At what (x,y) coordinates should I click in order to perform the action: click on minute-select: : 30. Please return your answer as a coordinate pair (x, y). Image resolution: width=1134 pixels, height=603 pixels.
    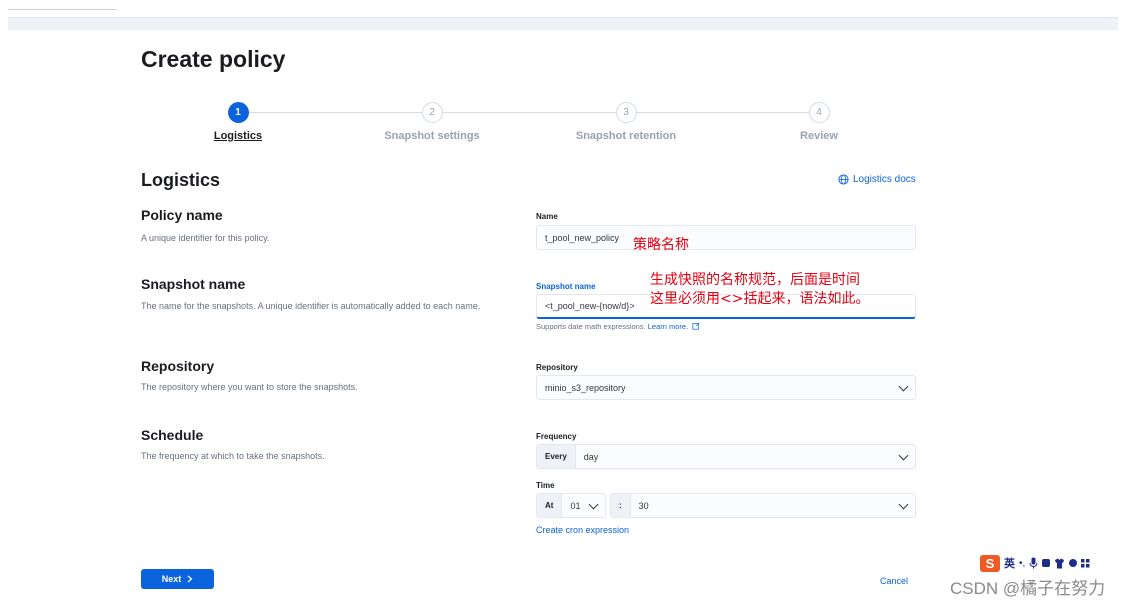
    Looking at the image, I should click on (763, 505).